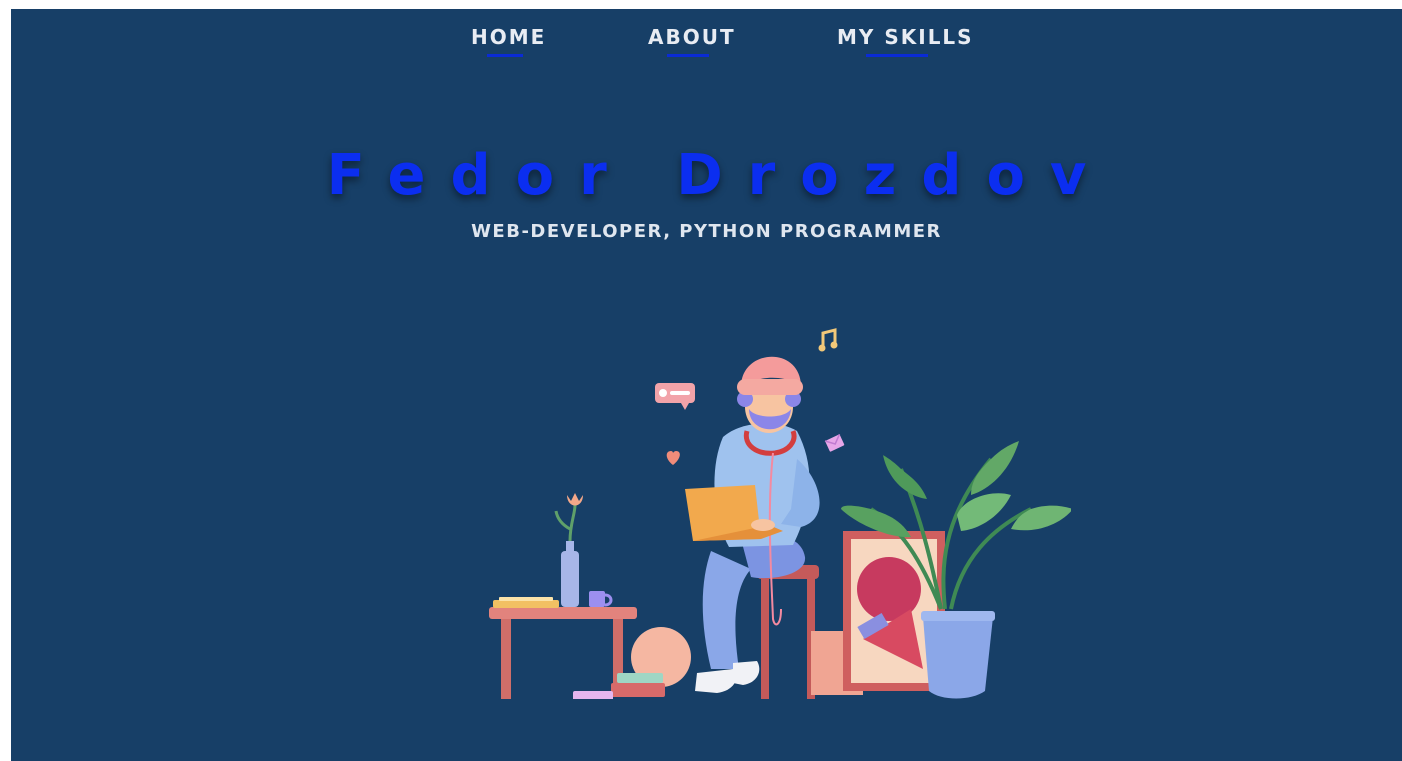 Image resolution: width=1402 pixels, height=761 pixels. I want to click on hero-subtitle: WEB-DEVELOPER, PYTHON PROGRAMMER, so click(706, 231).